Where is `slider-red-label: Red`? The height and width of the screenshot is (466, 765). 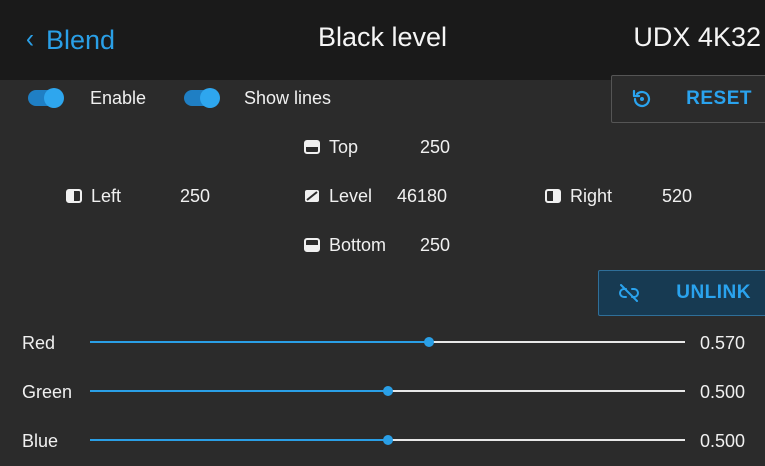 slider-red-label: Red is located at coordinates (39, 343).